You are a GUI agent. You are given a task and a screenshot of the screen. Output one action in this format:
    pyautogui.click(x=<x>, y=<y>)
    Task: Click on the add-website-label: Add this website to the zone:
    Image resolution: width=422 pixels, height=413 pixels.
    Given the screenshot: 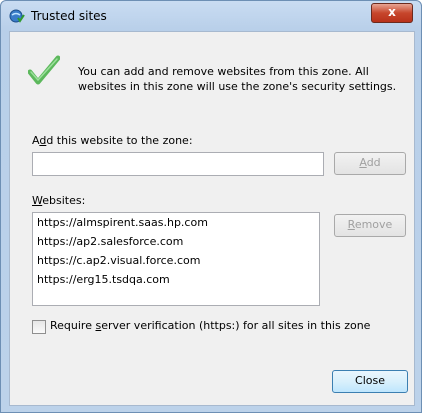 What is the action you would take?
    pyautogui.click(x=112, y=140)
    